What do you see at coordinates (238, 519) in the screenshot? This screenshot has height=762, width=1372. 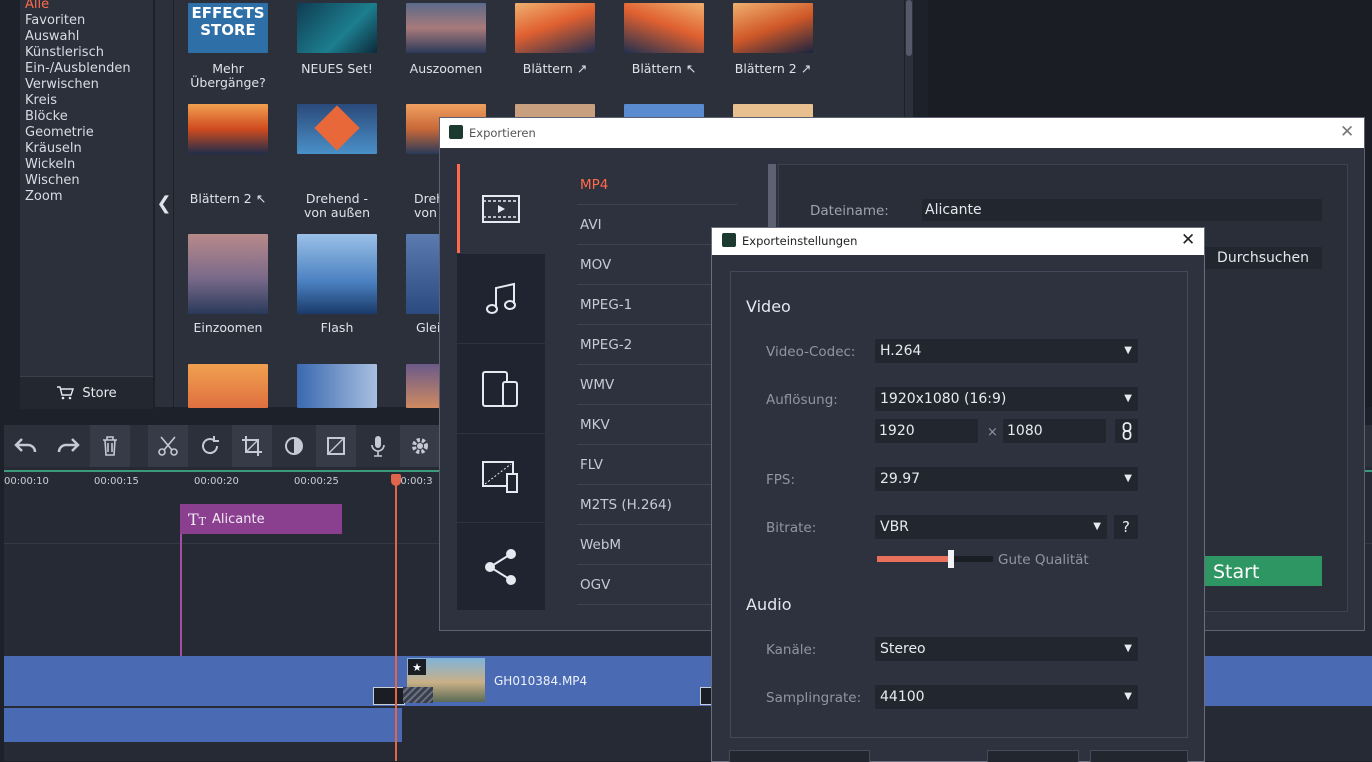 I see `title-clip-label: Alicante` at bounding box center [238, 519].